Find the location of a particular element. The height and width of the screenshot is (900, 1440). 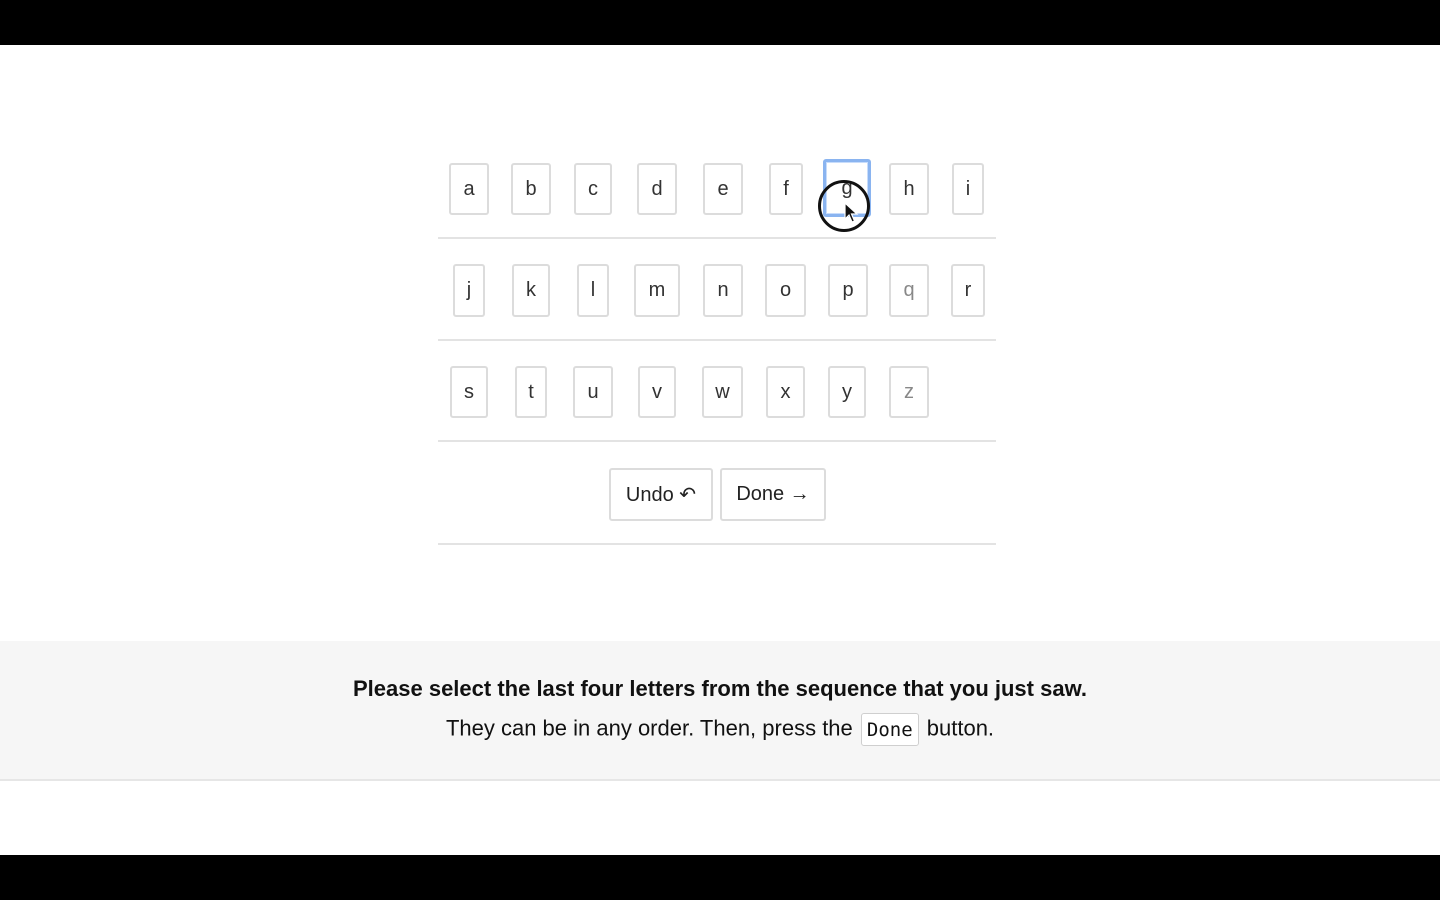

key-l: l is located at coordinates (593, 290).